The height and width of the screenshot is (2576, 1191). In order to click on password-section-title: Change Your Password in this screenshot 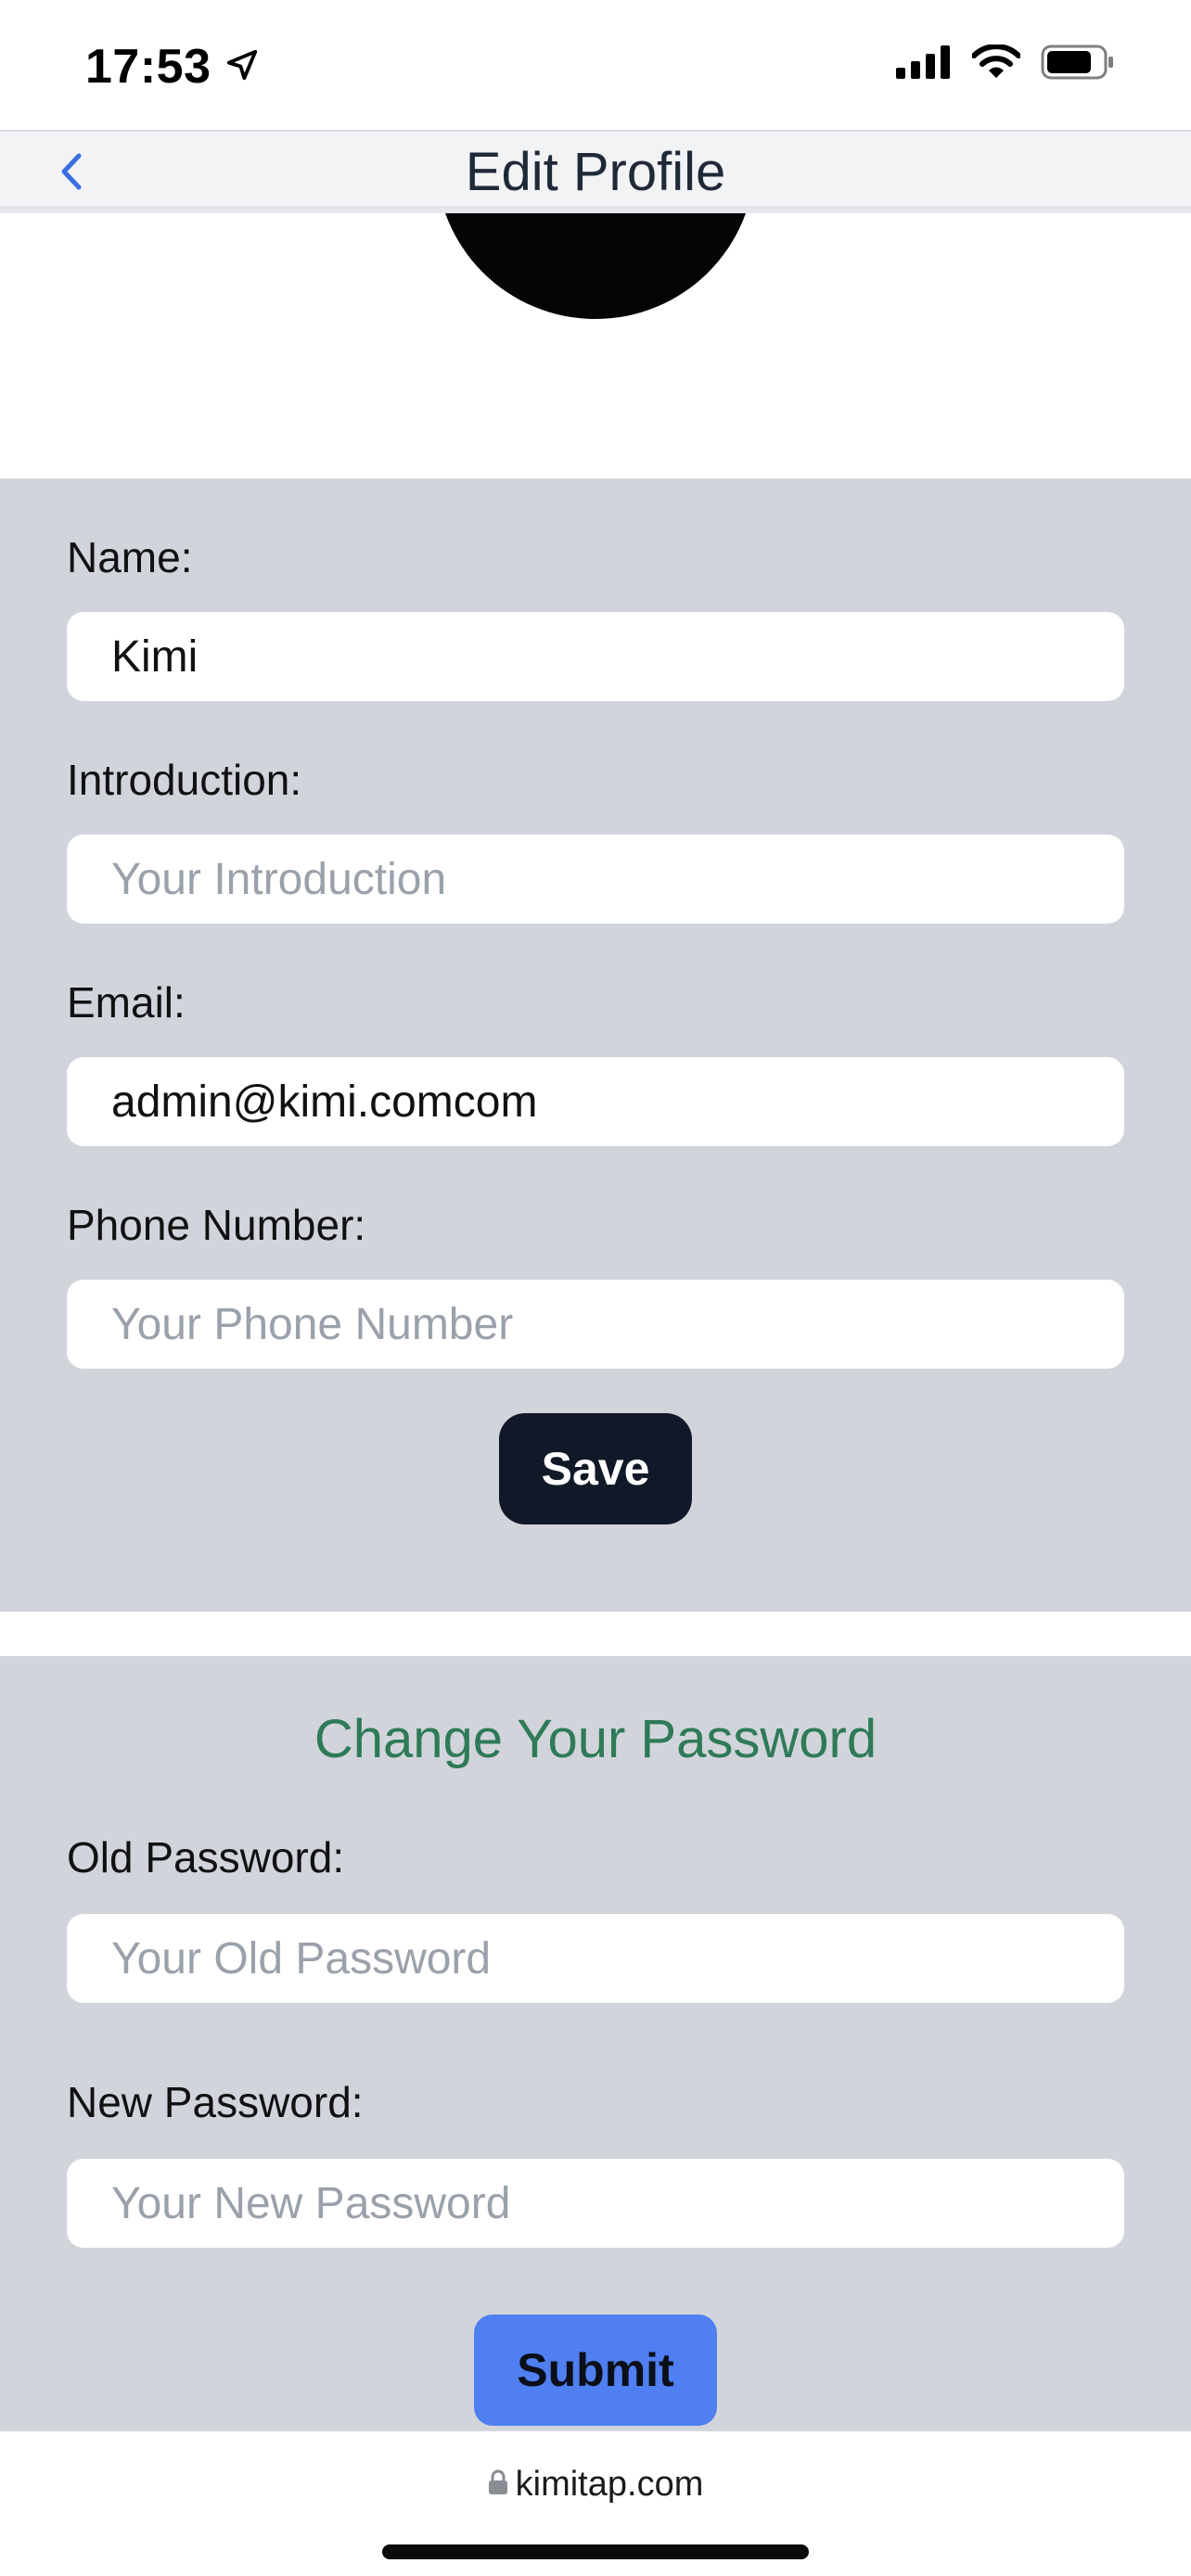, I will do `click(595, 1739)`.